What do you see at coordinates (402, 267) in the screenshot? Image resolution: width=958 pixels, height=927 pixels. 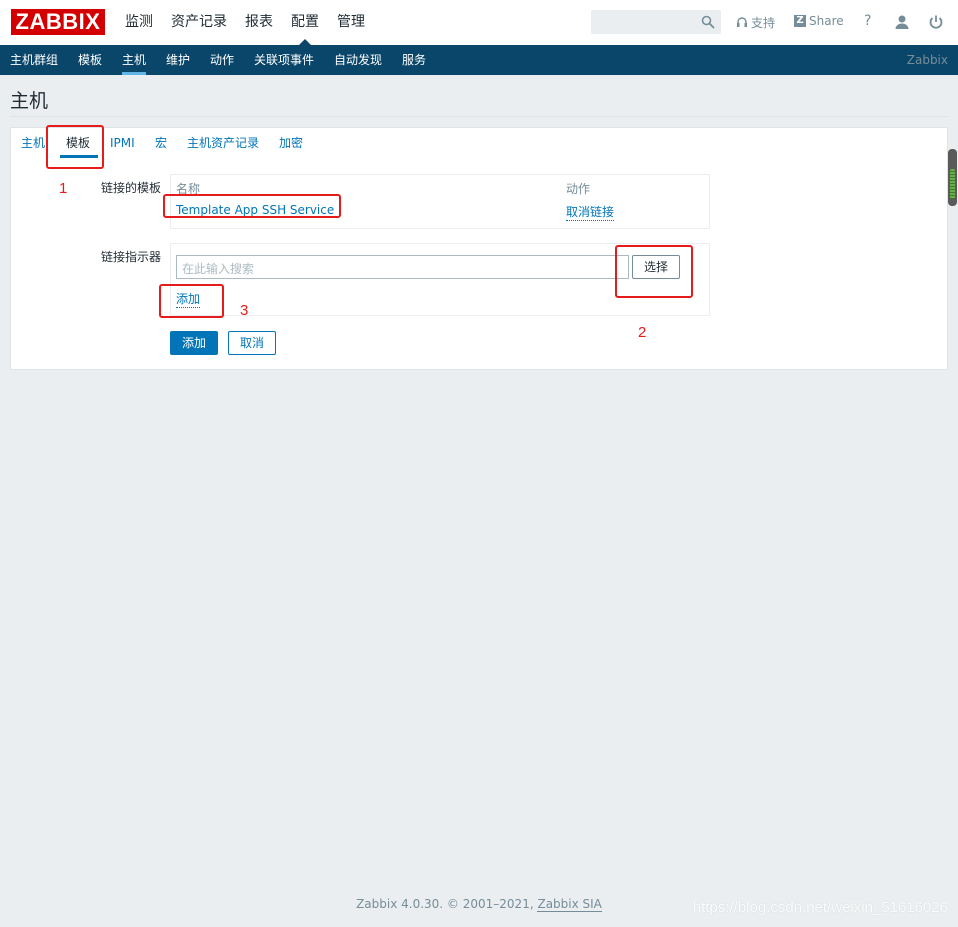 I see `template-search-input: 在此输入搜索` at bounding box center [402, 267].